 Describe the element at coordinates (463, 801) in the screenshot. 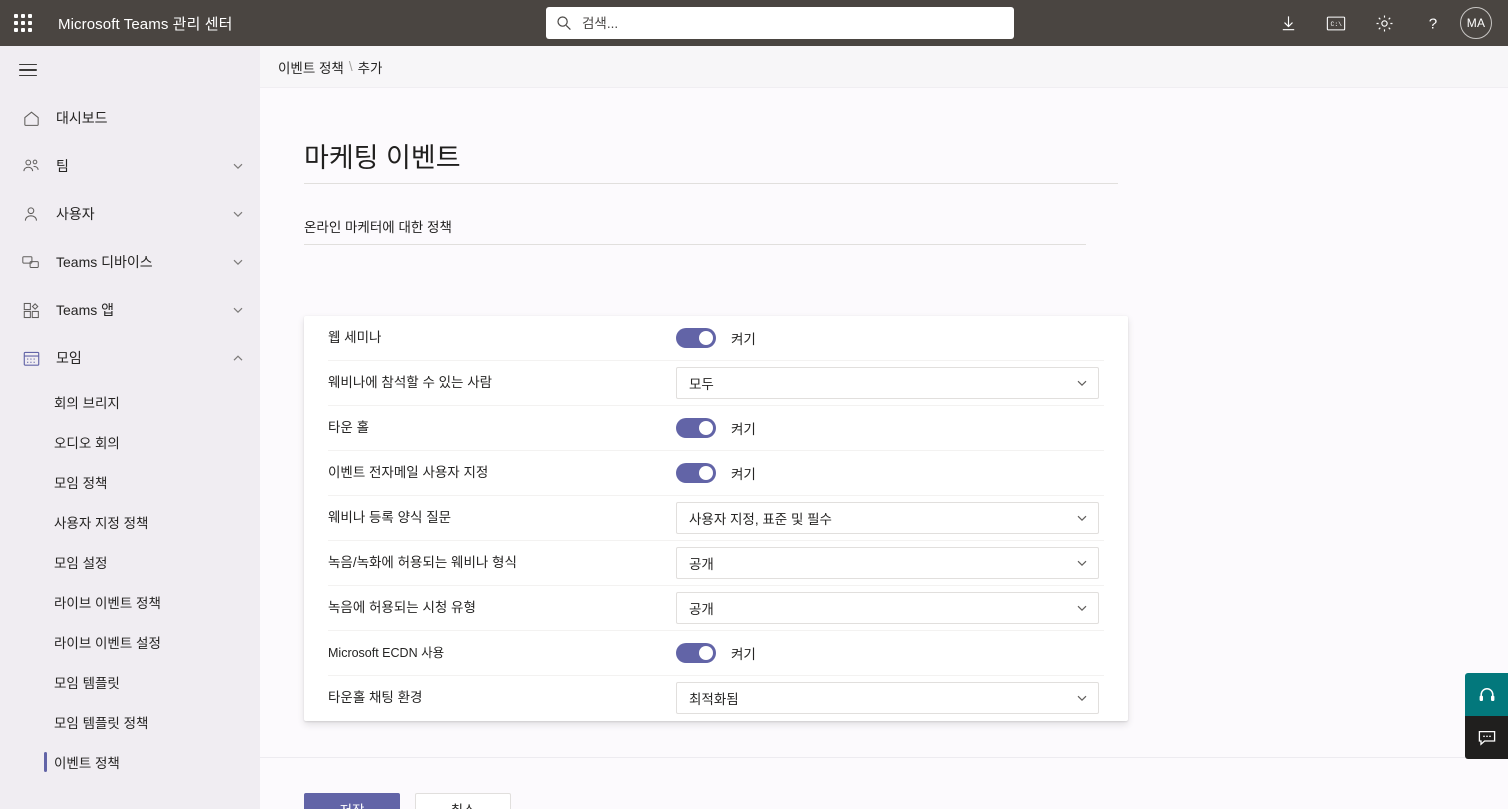

I see `cancel-button: 취소` at that location.